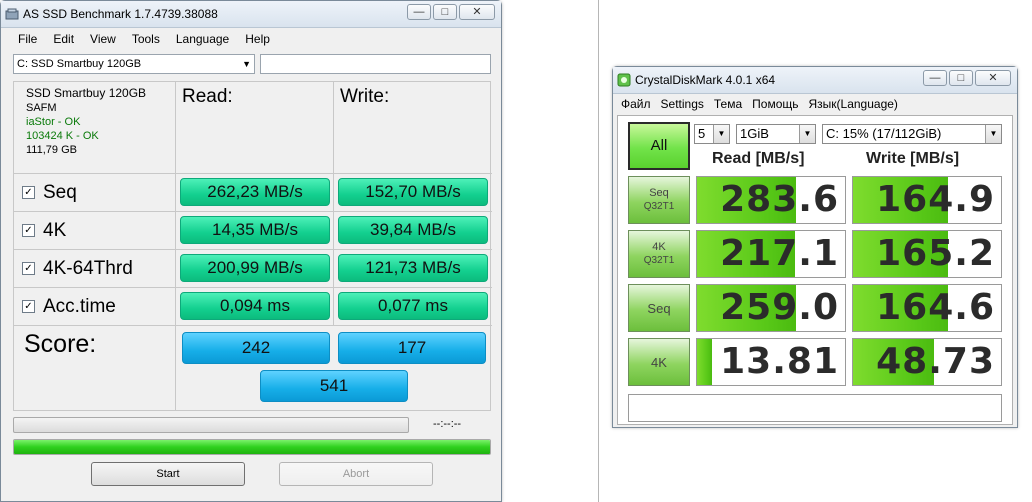 The height and width of the screenshot is (502, 1032). I want to click on seq-write-cell: 152,70 MB/s, so click(413, 193).